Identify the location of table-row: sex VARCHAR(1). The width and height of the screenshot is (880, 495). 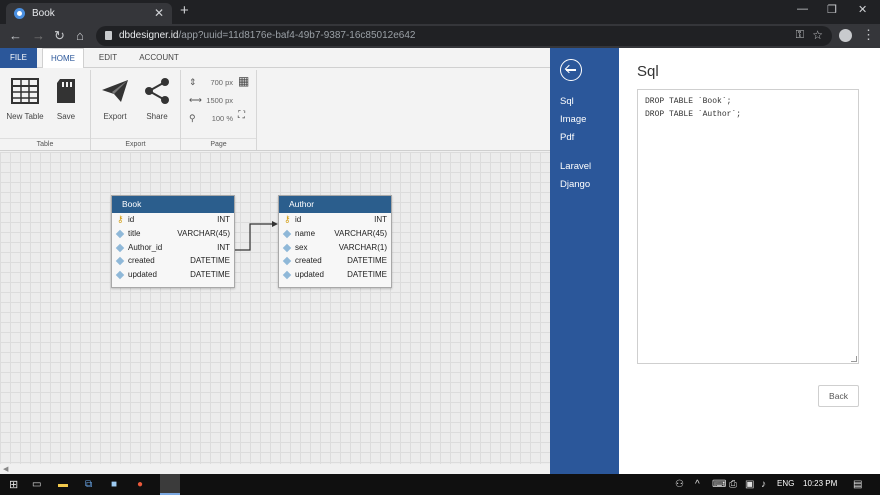
(335, 248).